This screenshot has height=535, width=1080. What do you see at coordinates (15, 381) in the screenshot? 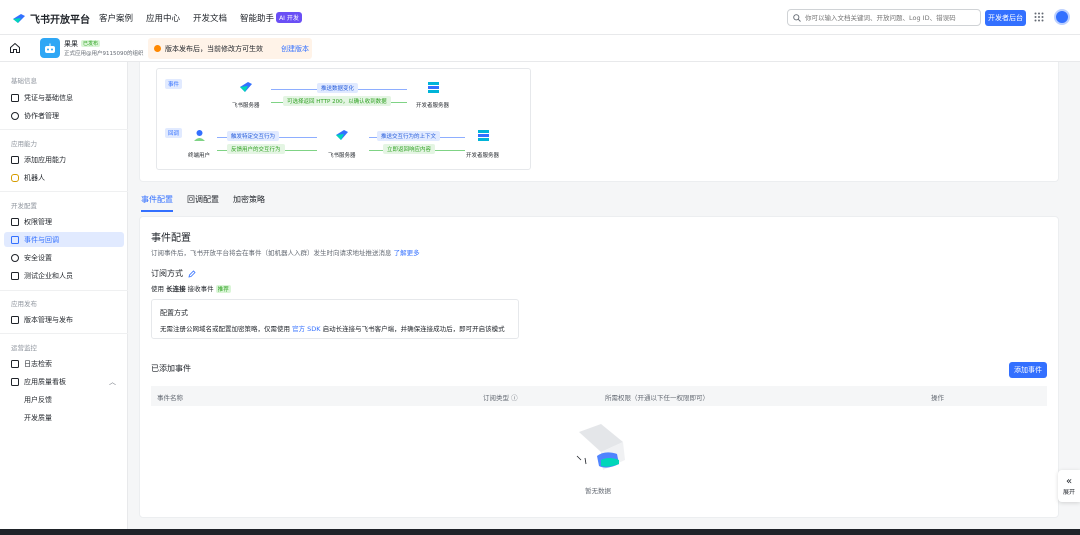
I see `chart-icon` at bounding box center [15, 381].